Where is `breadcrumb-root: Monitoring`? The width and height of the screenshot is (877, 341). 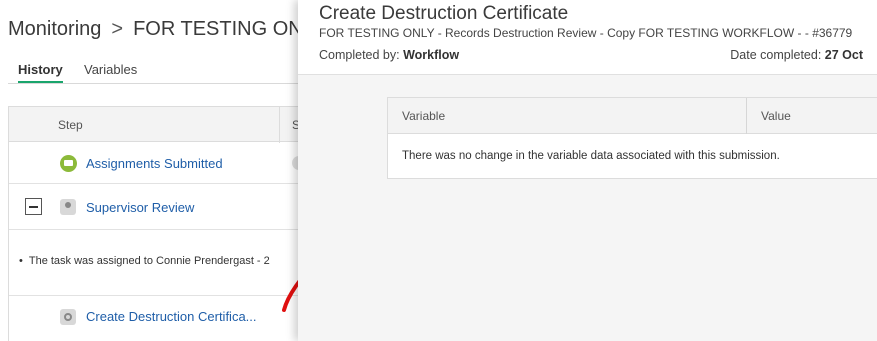 breadcrumb-root: Monitoring is located at coordinates (54, 29).